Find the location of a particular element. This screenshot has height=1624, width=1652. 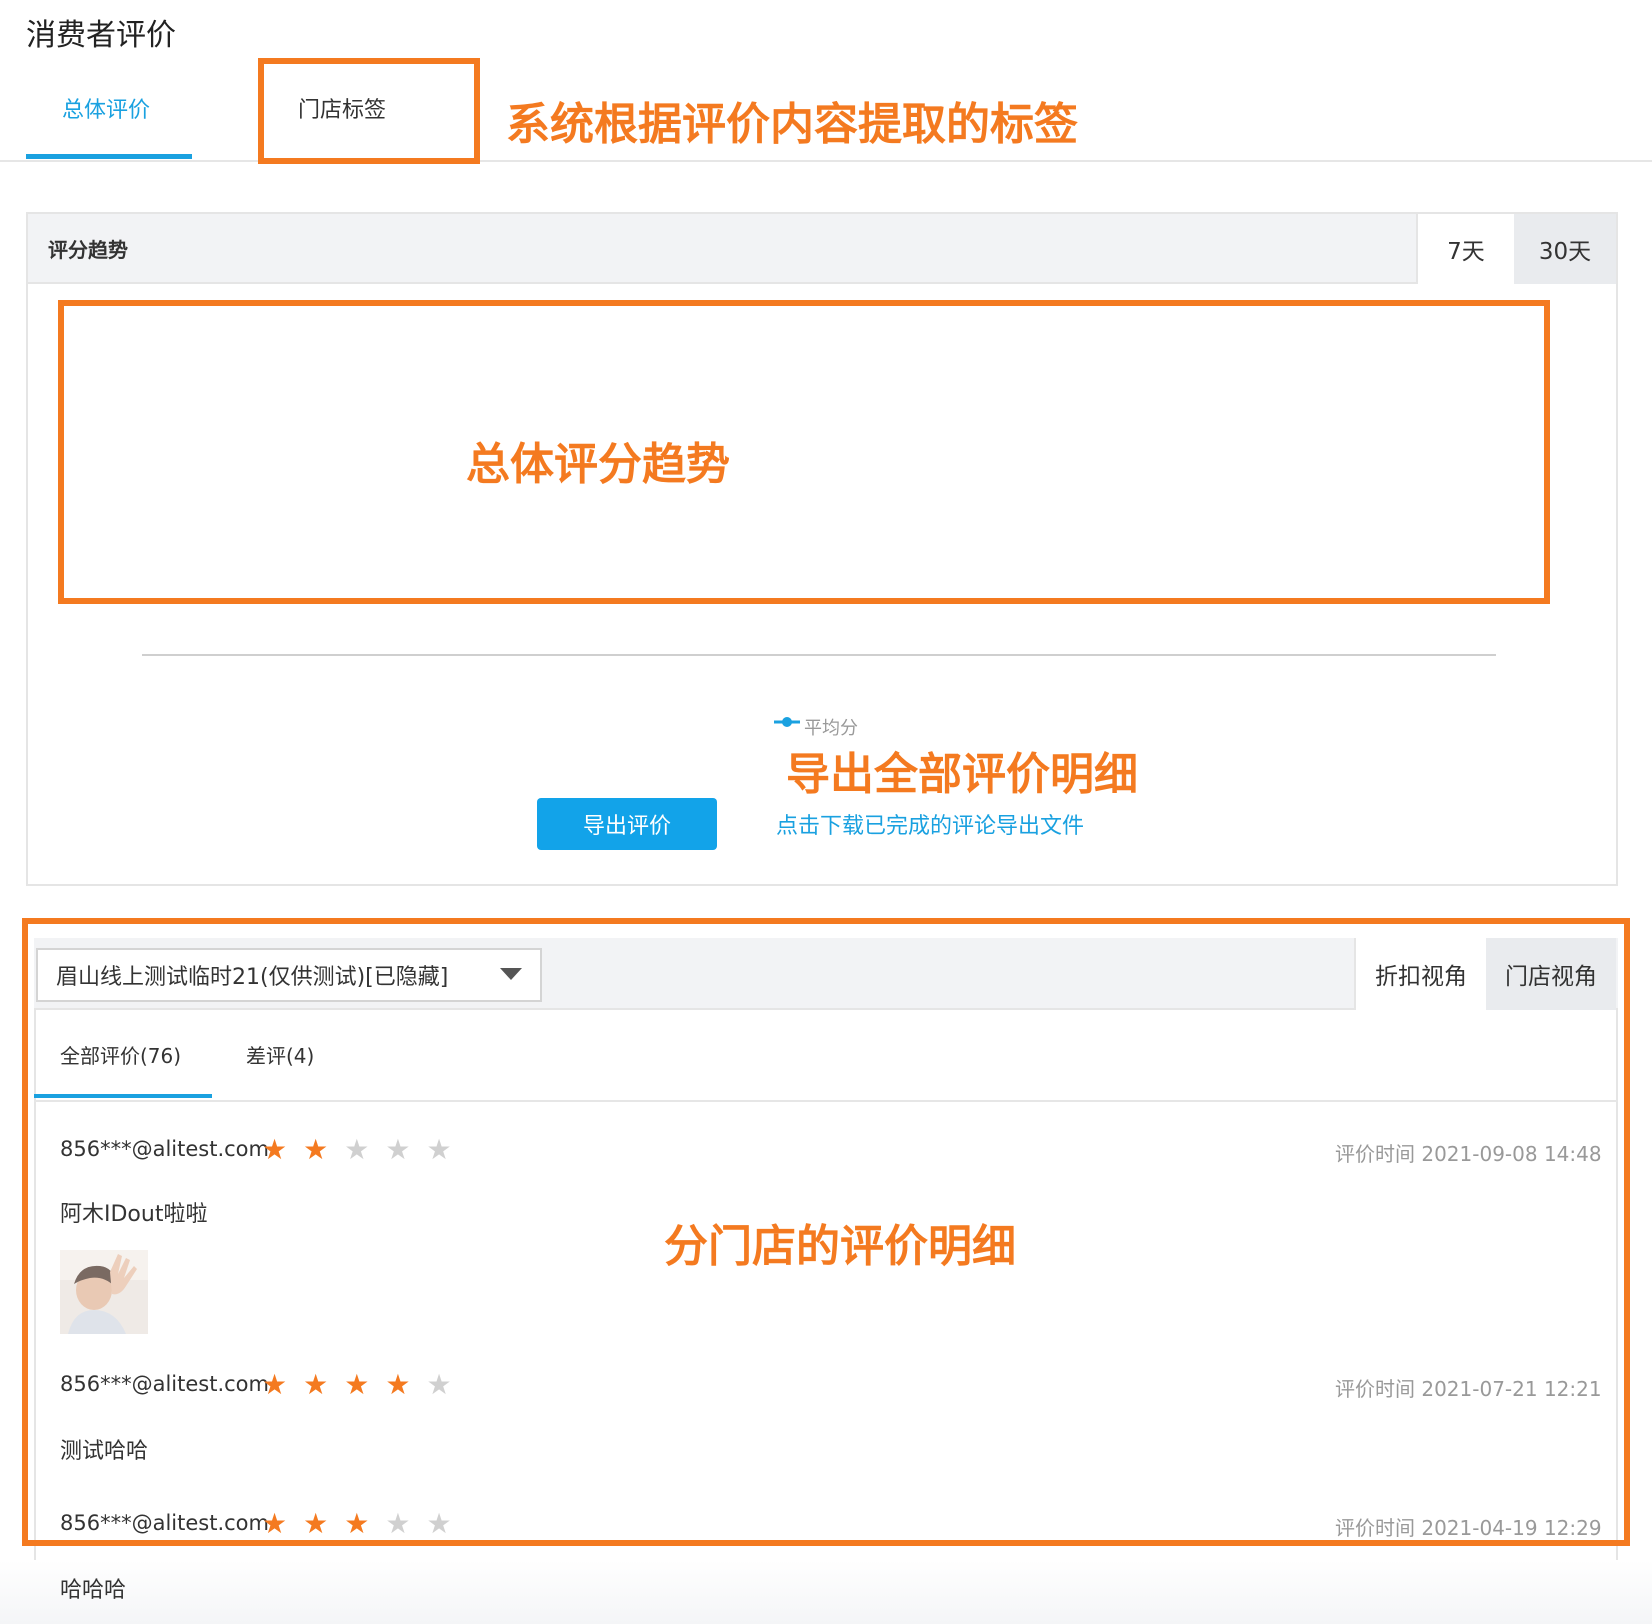

download-export-link: 点击下载已完成的评论导出文件 is located at coordinates (930, 824).